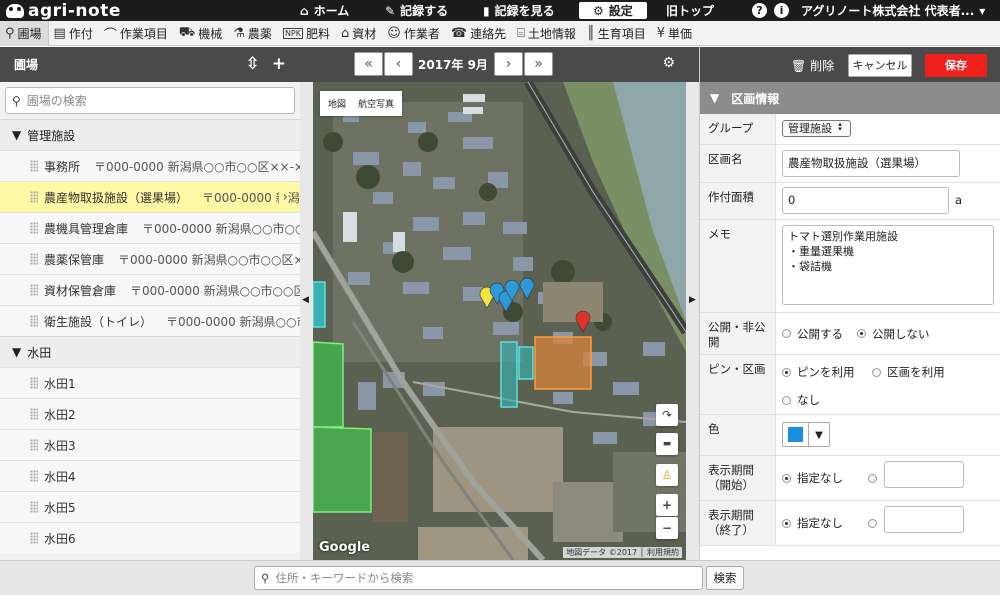 The height and width of the screenshot is (595, 1000). Describe the element at coordinates (253, 64) in the screenshot. I see `reorder-icon: ⇳` at that location.